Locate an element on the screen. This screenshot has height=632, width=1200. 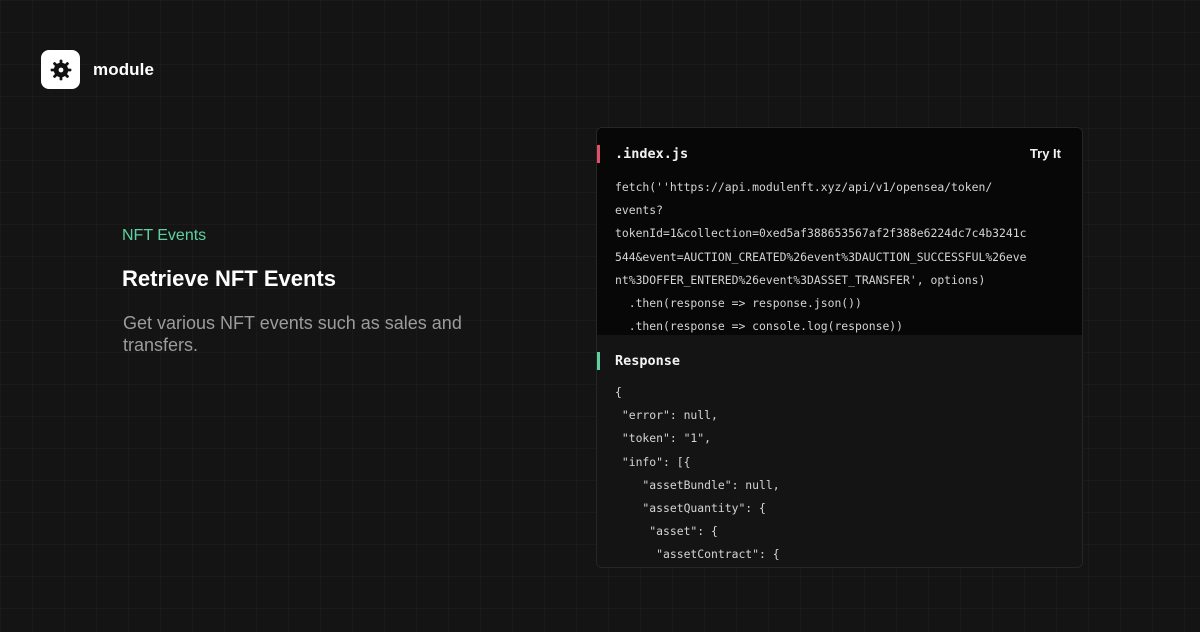
hero-title: Retrieve NFT Events is located at coordinates (229, 278).